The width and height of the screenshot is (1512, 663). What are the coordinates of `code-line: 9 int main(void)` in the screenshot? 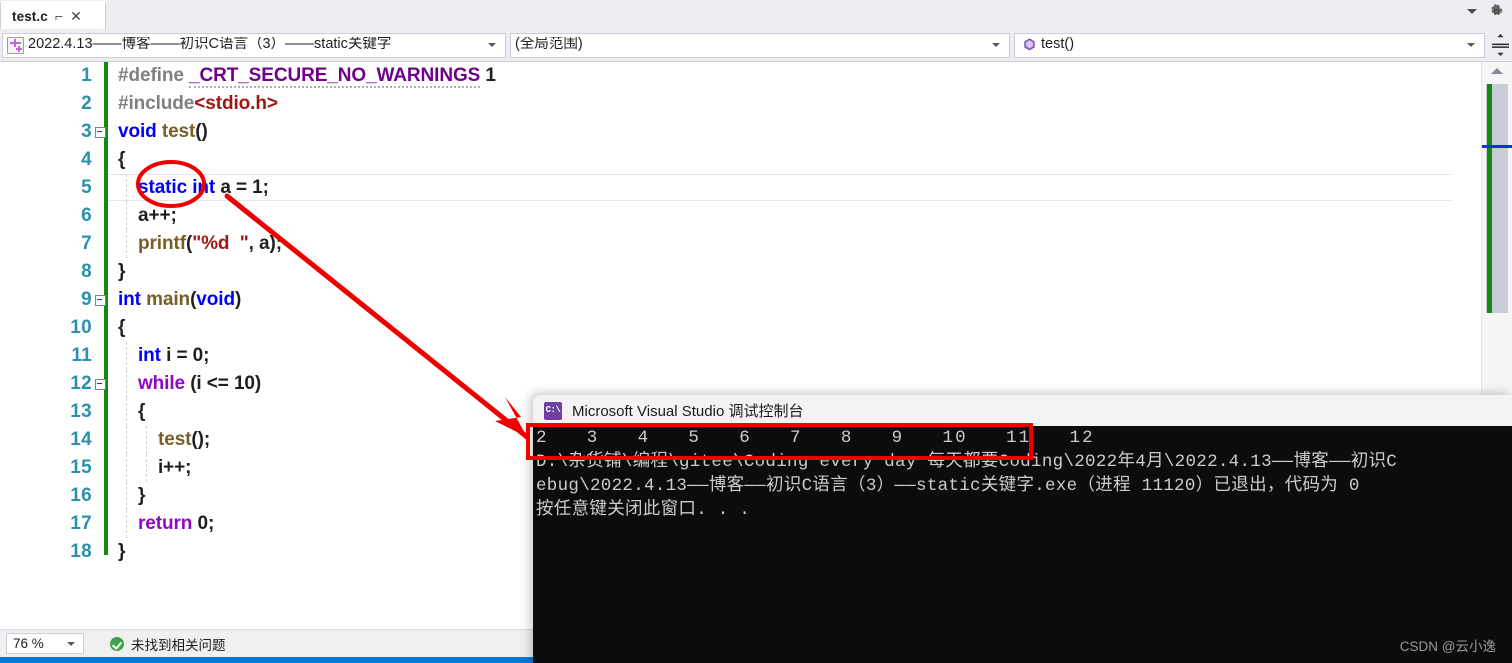 It's located at (741, 300).